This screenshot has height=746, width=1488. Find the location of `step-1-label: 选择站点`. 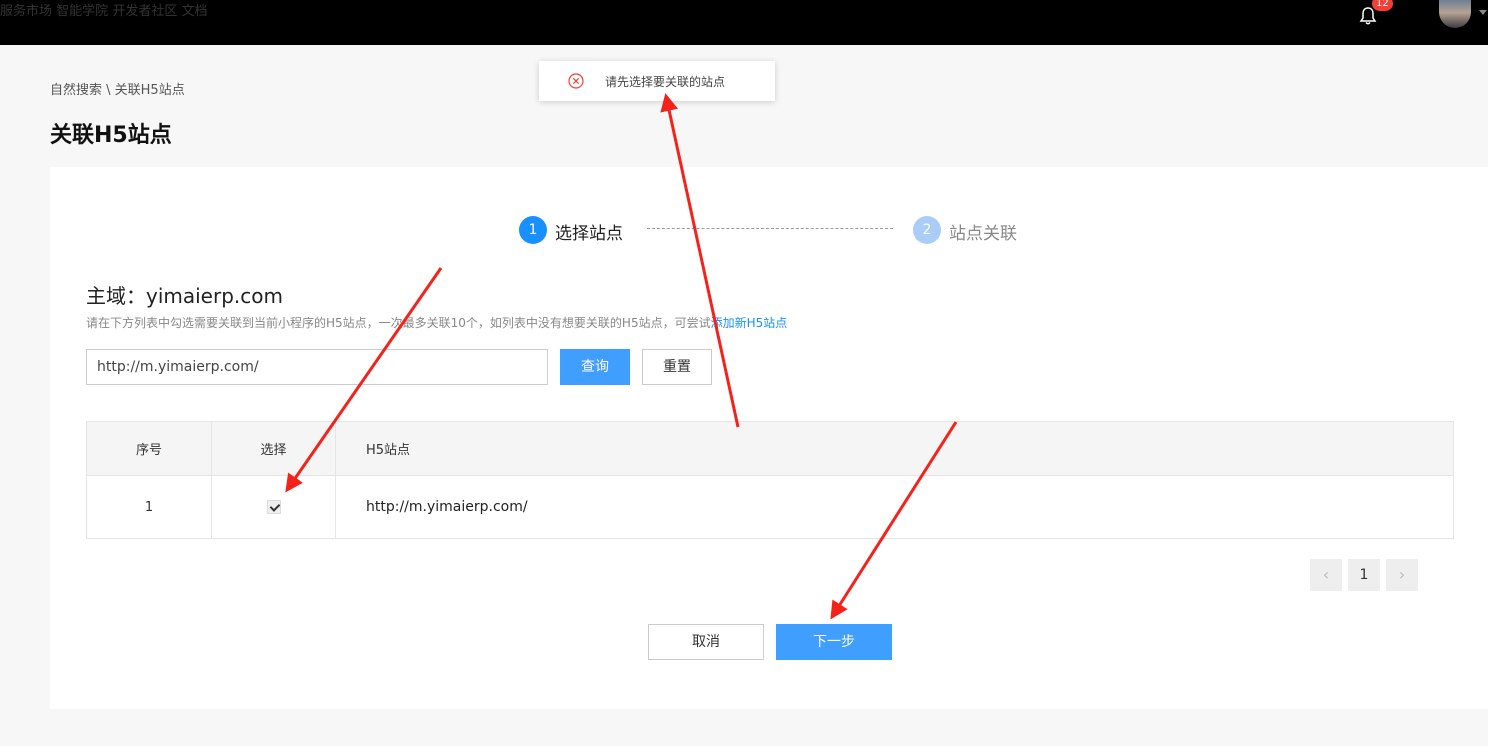

step-1-label: 选择站点 is located at coordinates (589, 234).